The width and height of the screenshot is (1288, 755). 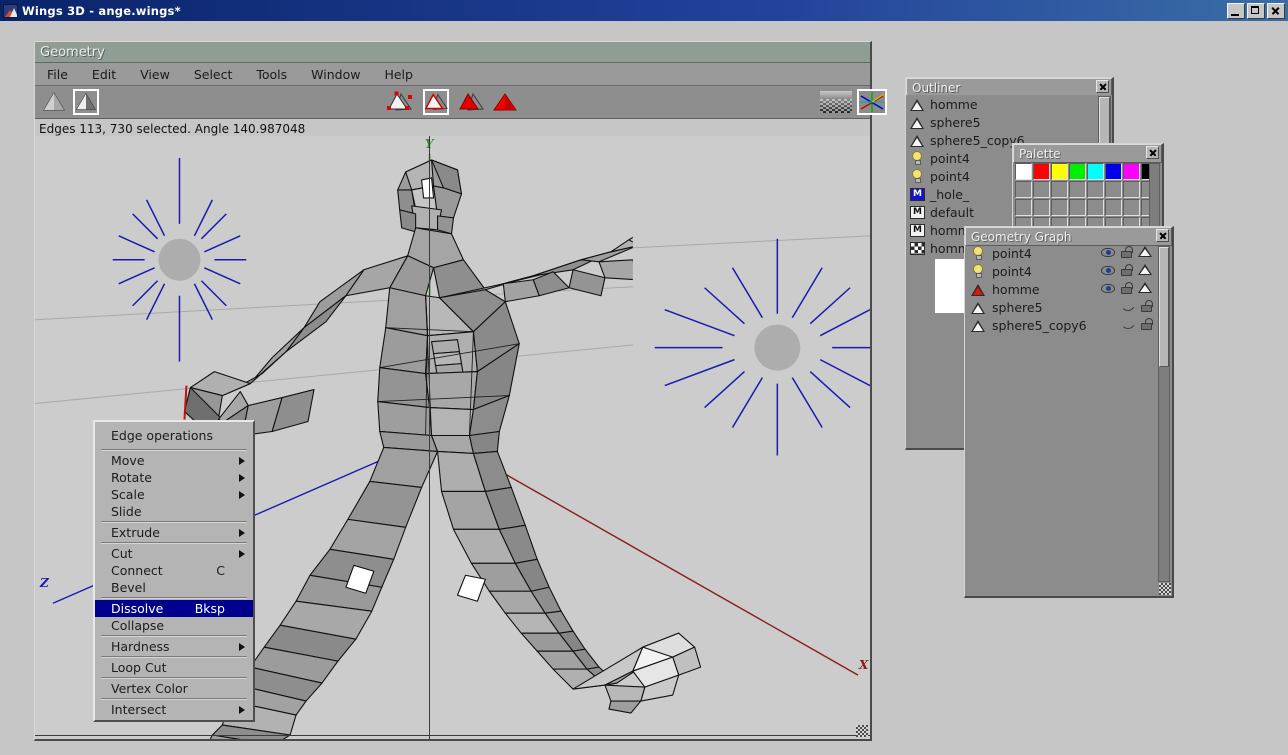 What do you see at coordinates (1165, 589) in the screenshot?
I see `geometry-graph-resize-grip` at bounding box center [1165, 589].